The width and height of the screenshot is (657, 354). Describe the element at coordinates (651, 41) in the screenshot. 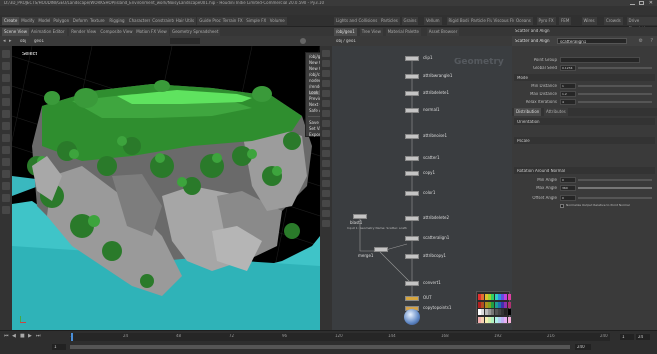

I see `help-icon: ?` at that location.